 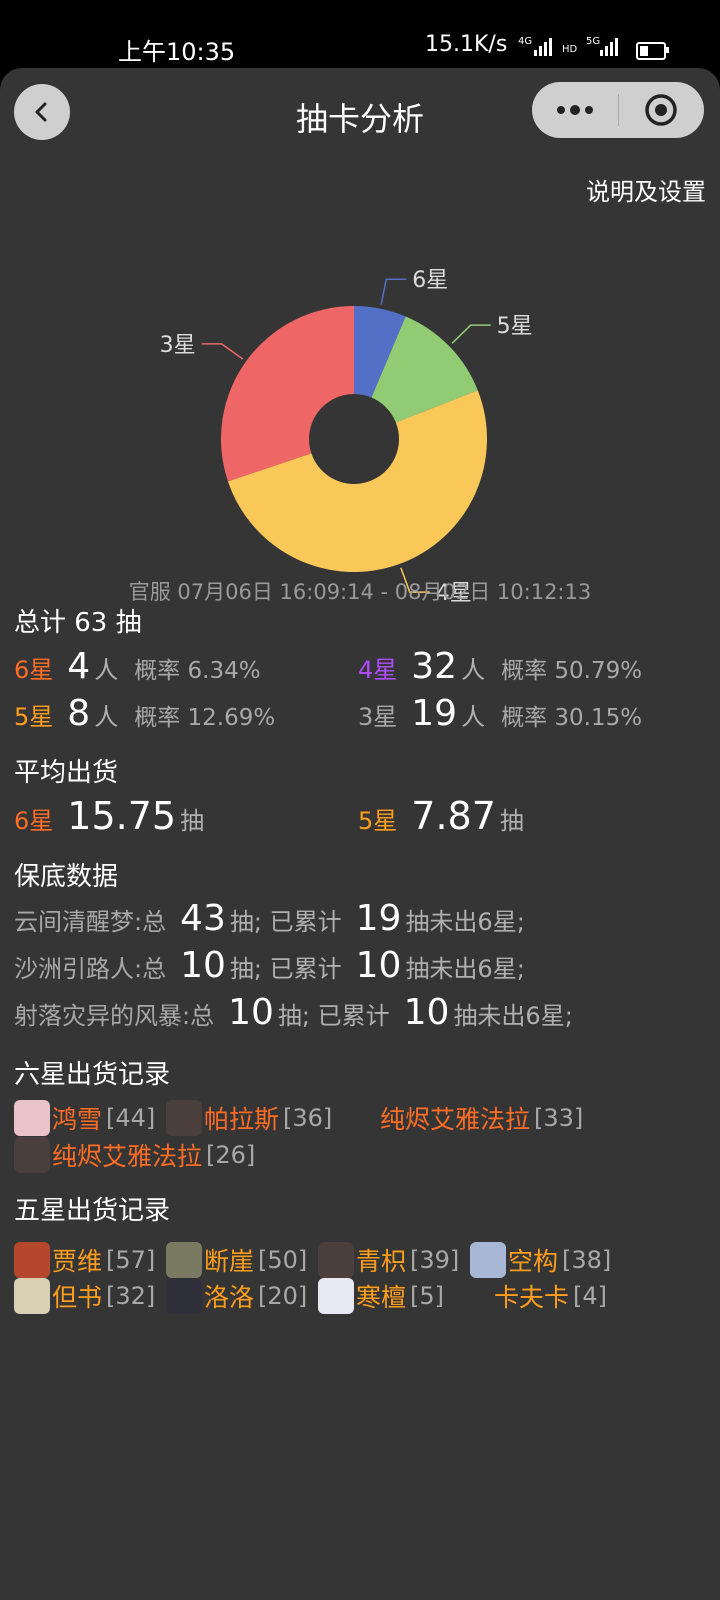 I want to click on five-star-record: 寒檀 [5], so click(x=381, y=1296).